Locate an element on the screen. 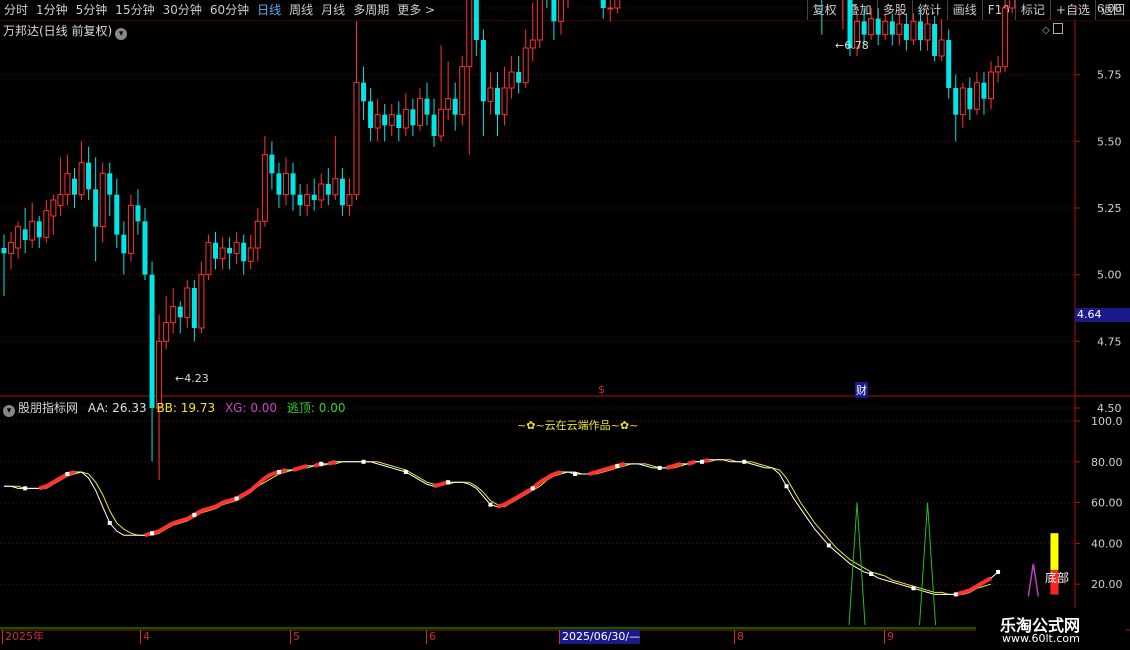 This screenshot has height=650, width=1130. date-axis: 2025年 4 5 6 2025/06/30/— 8 9 is located at coordinates (537, 637).